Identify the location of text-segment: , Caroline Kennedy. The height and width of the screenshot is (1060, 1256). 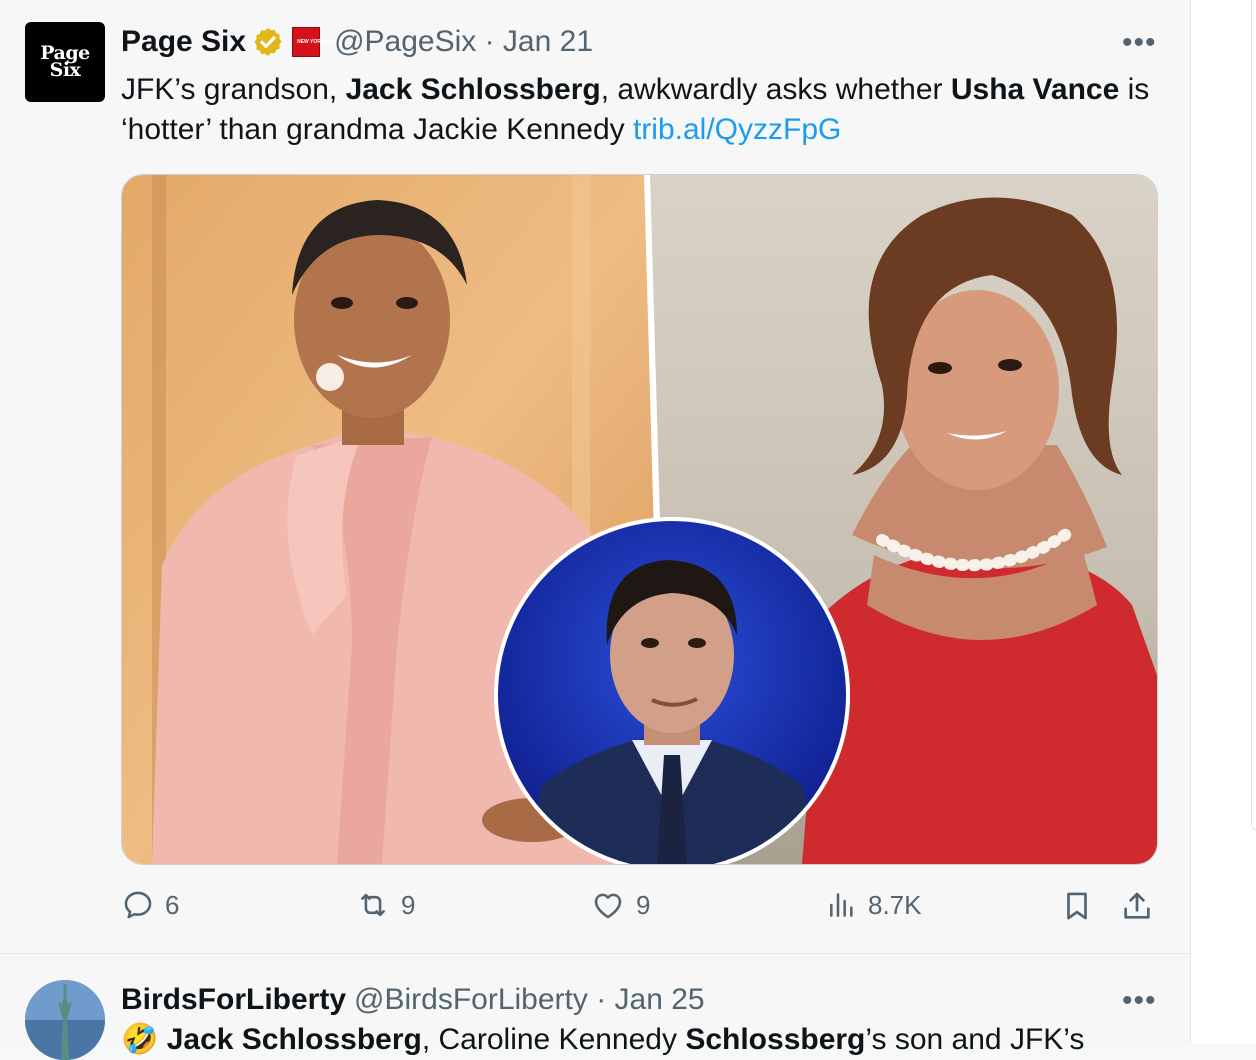
(553, 1039).